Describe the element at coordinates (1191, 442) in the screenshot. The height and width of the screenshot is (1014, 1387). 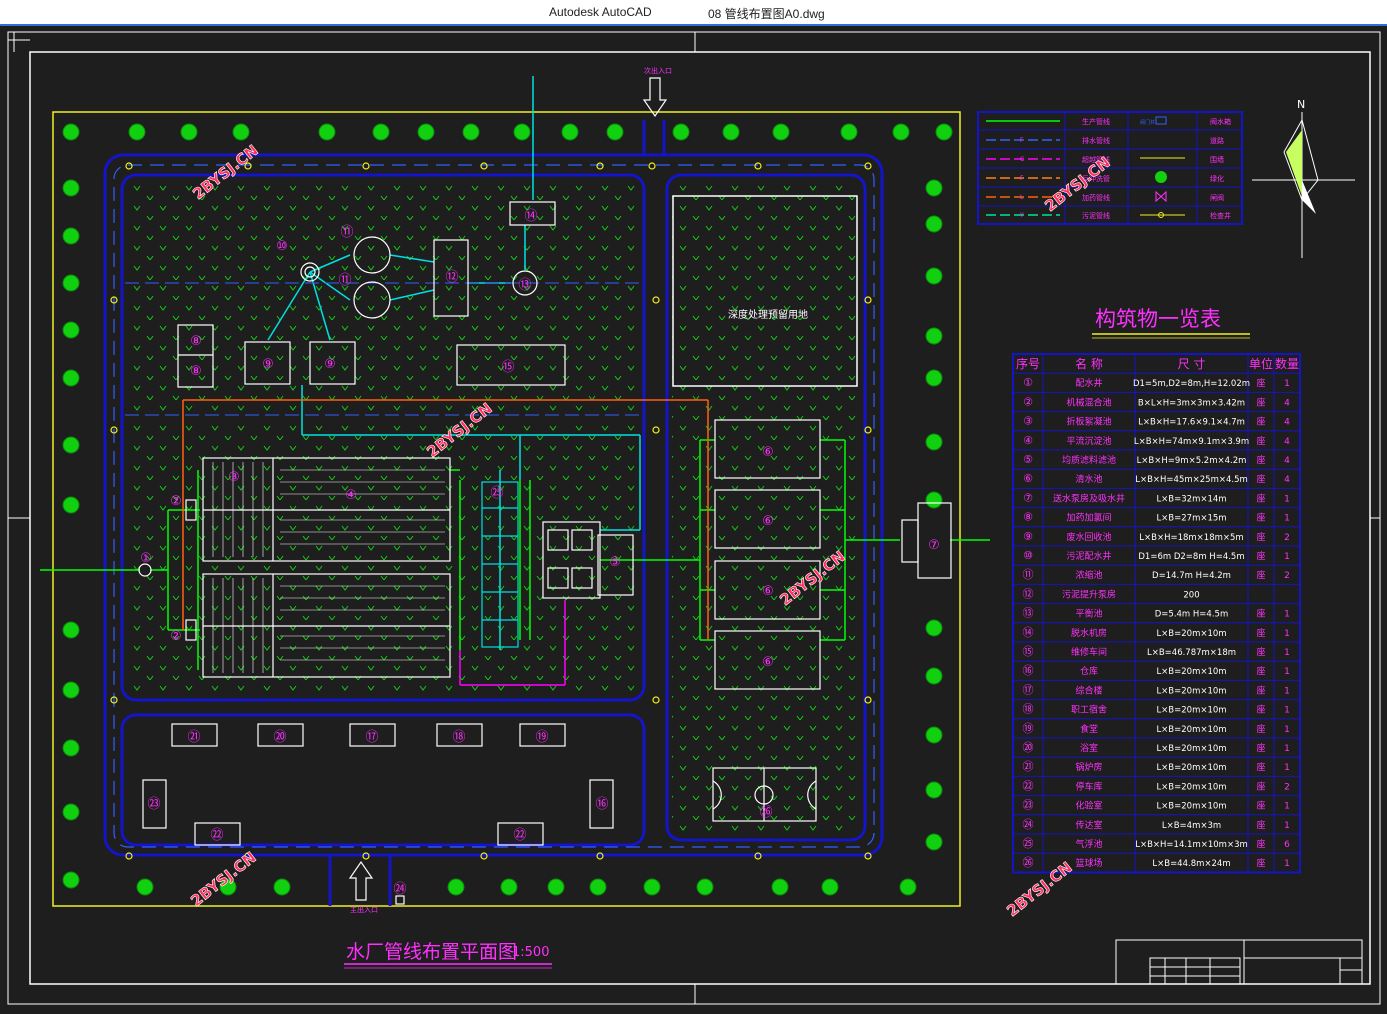
I see `table-cell-size: L×B×H=74m×9.1m×3.9m` at that location.